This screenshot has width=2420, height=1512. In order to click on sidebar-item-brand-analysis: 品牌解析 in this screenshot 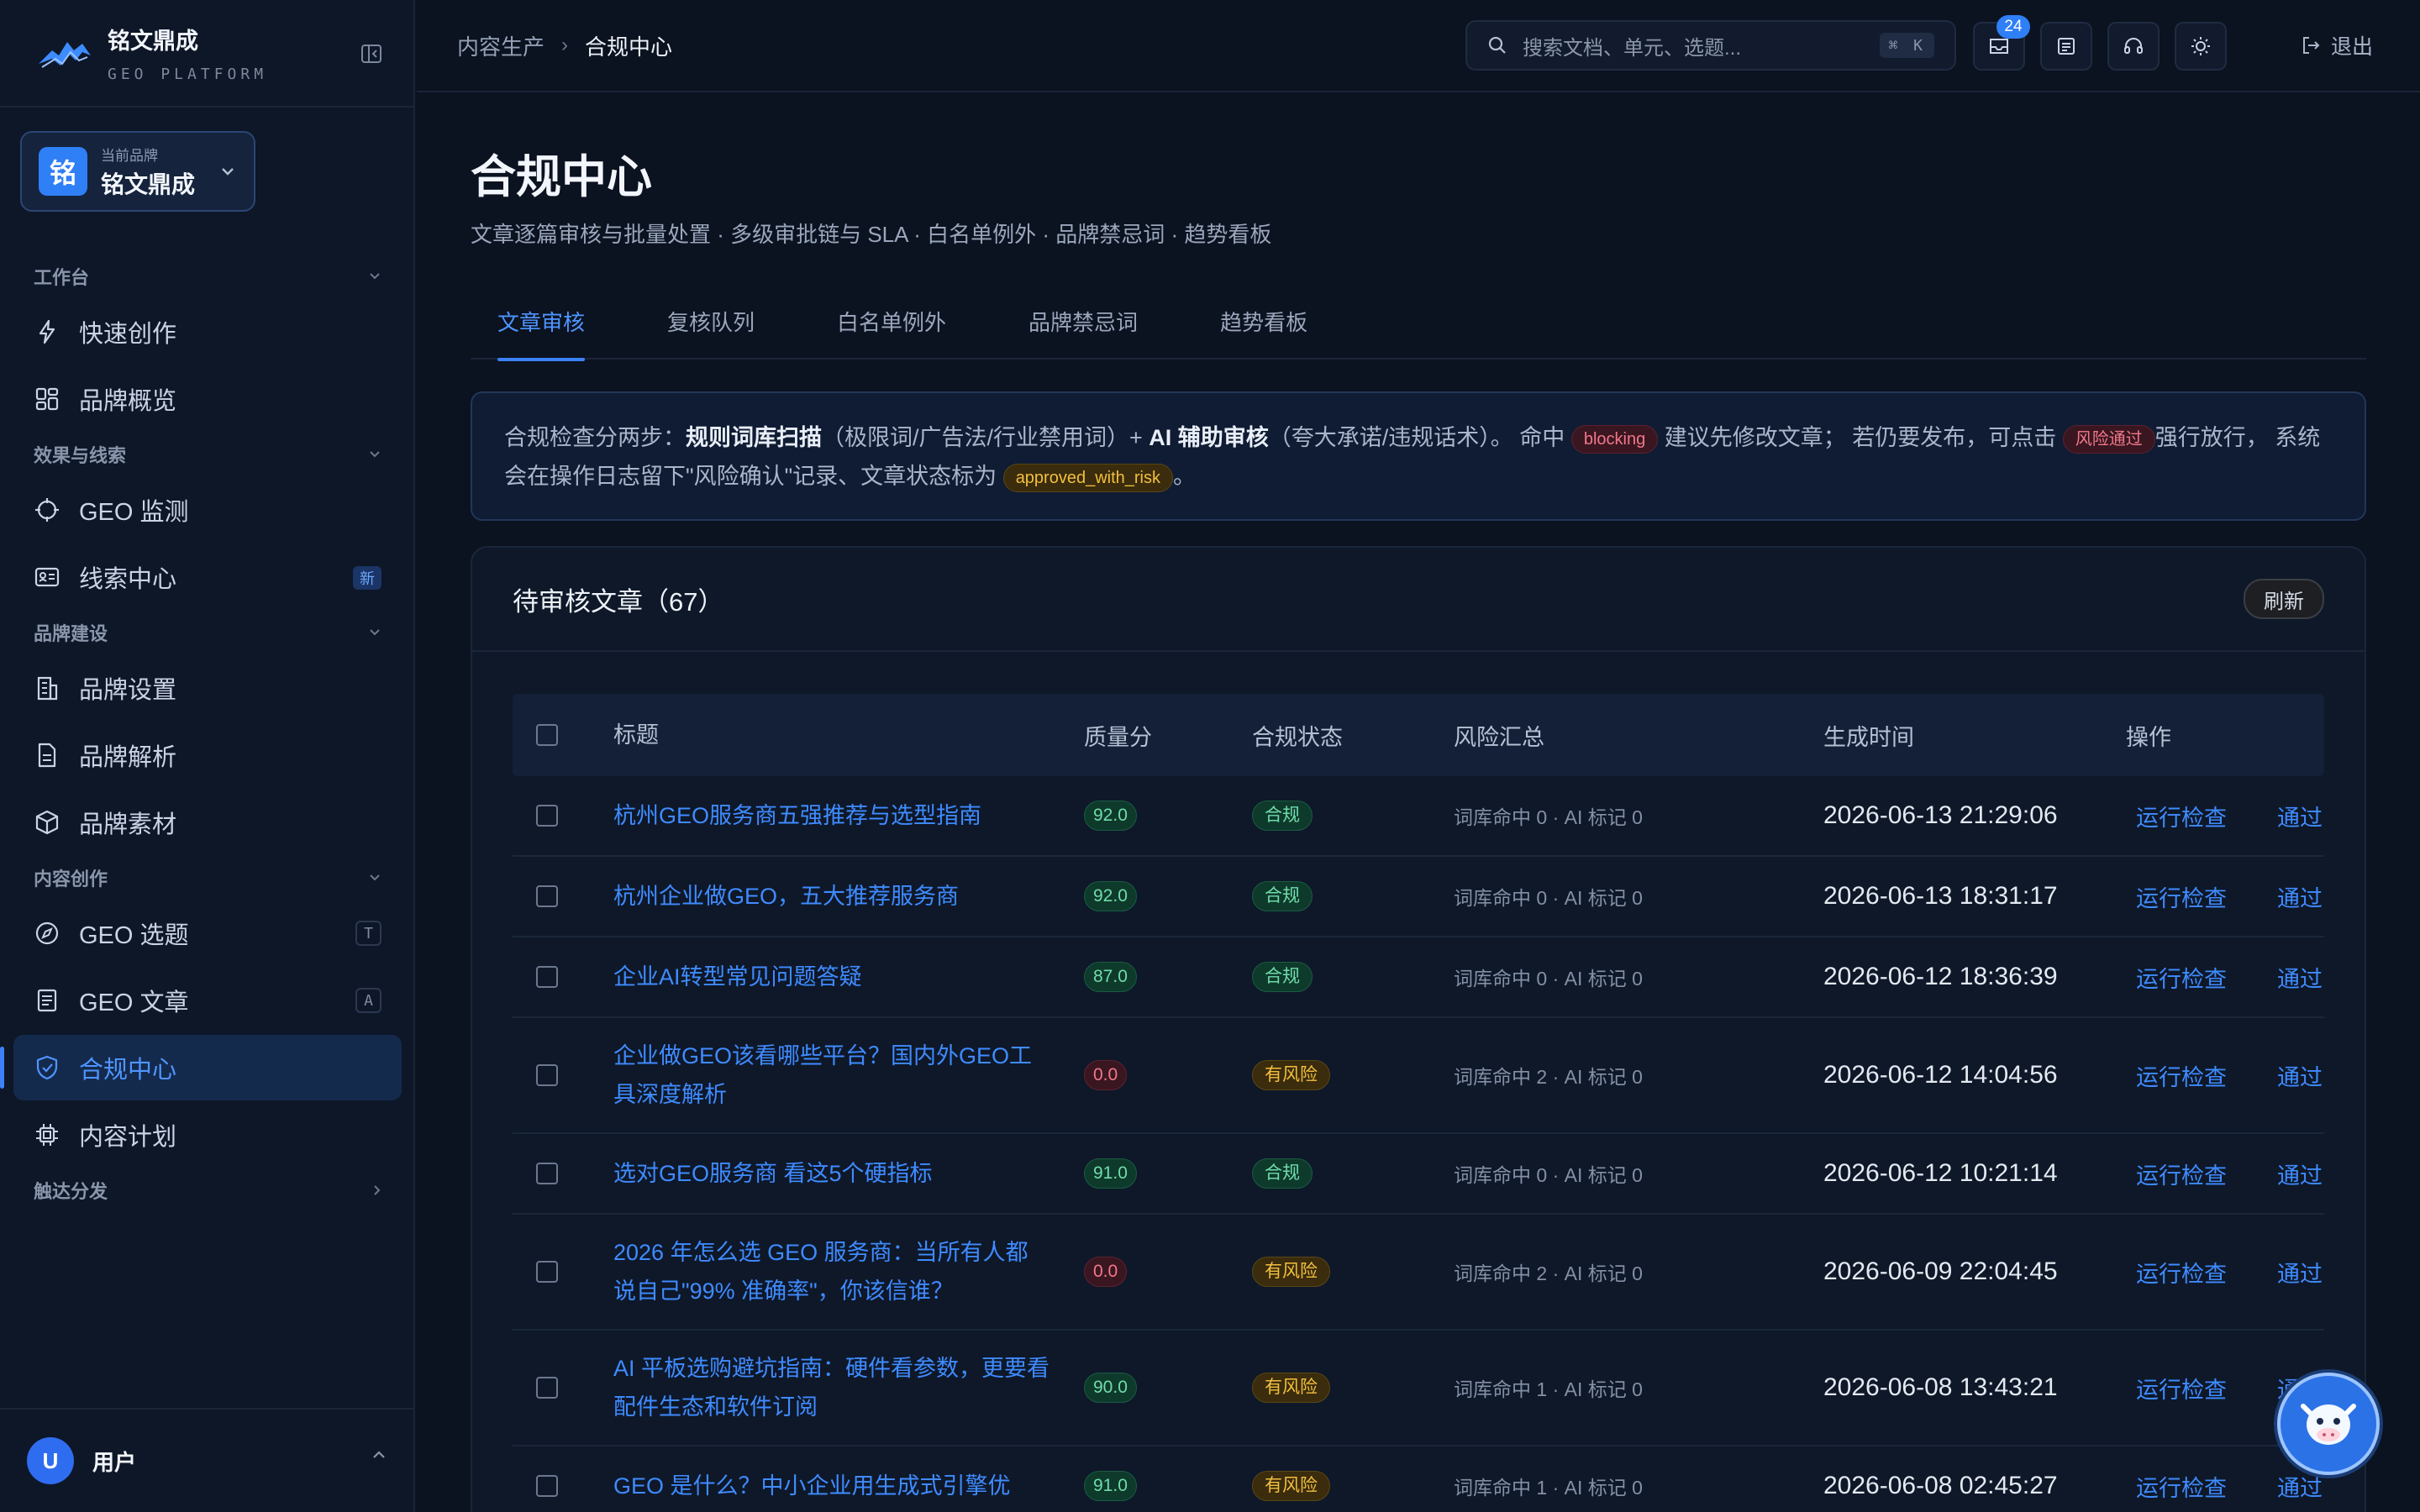, I will do `click(207, 755)`.